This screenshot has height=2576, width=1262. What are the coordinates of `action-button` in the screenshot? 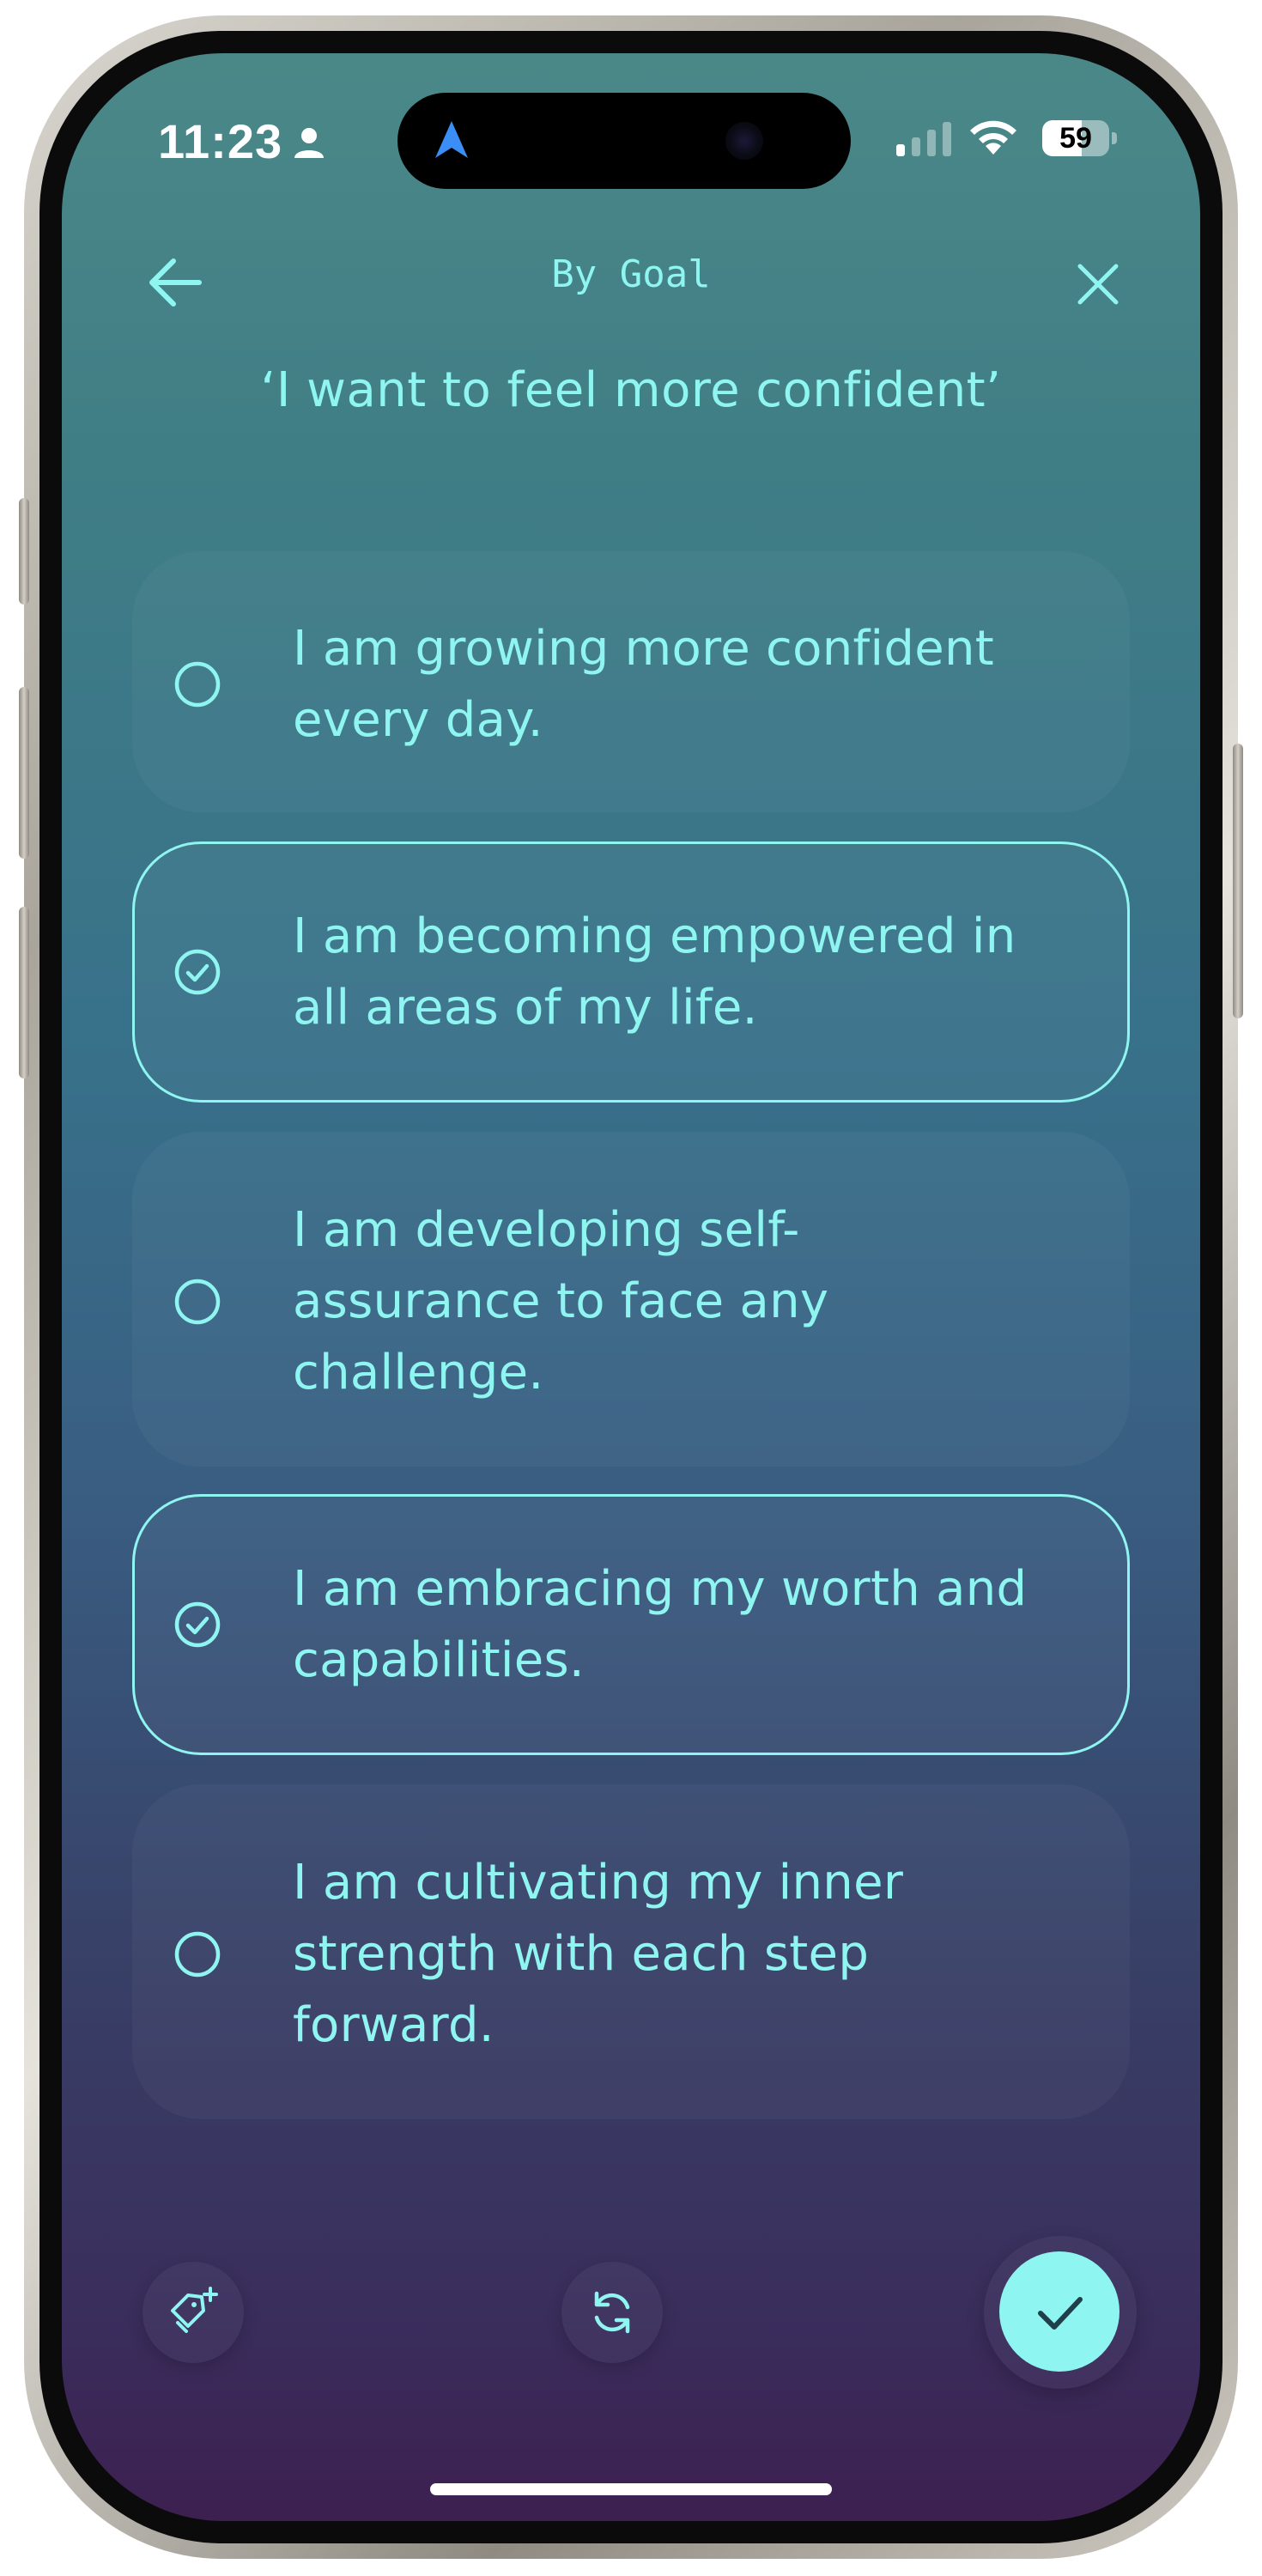 It's located at (24, 552).